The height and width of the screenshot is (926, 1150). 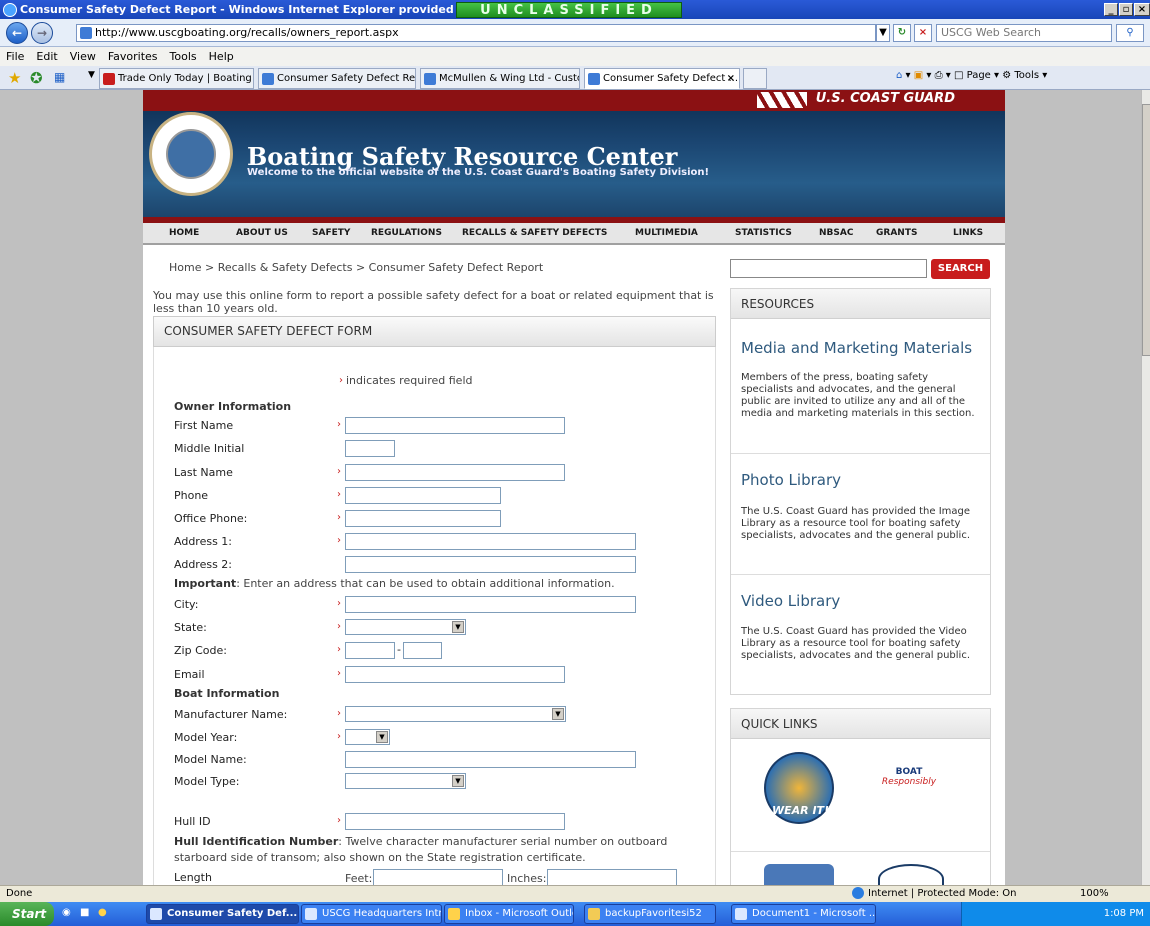 What do you see at coordinates (1126, 9) in the screenshot?
I see `maximize-button: ▫` at bounding box center [1126, 9].